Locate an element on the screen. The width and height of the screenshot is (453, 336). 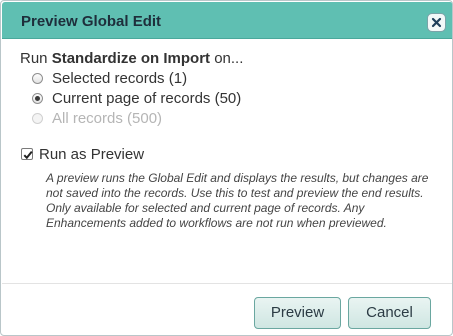
radio-current-page is located at coordinates (37, 98).